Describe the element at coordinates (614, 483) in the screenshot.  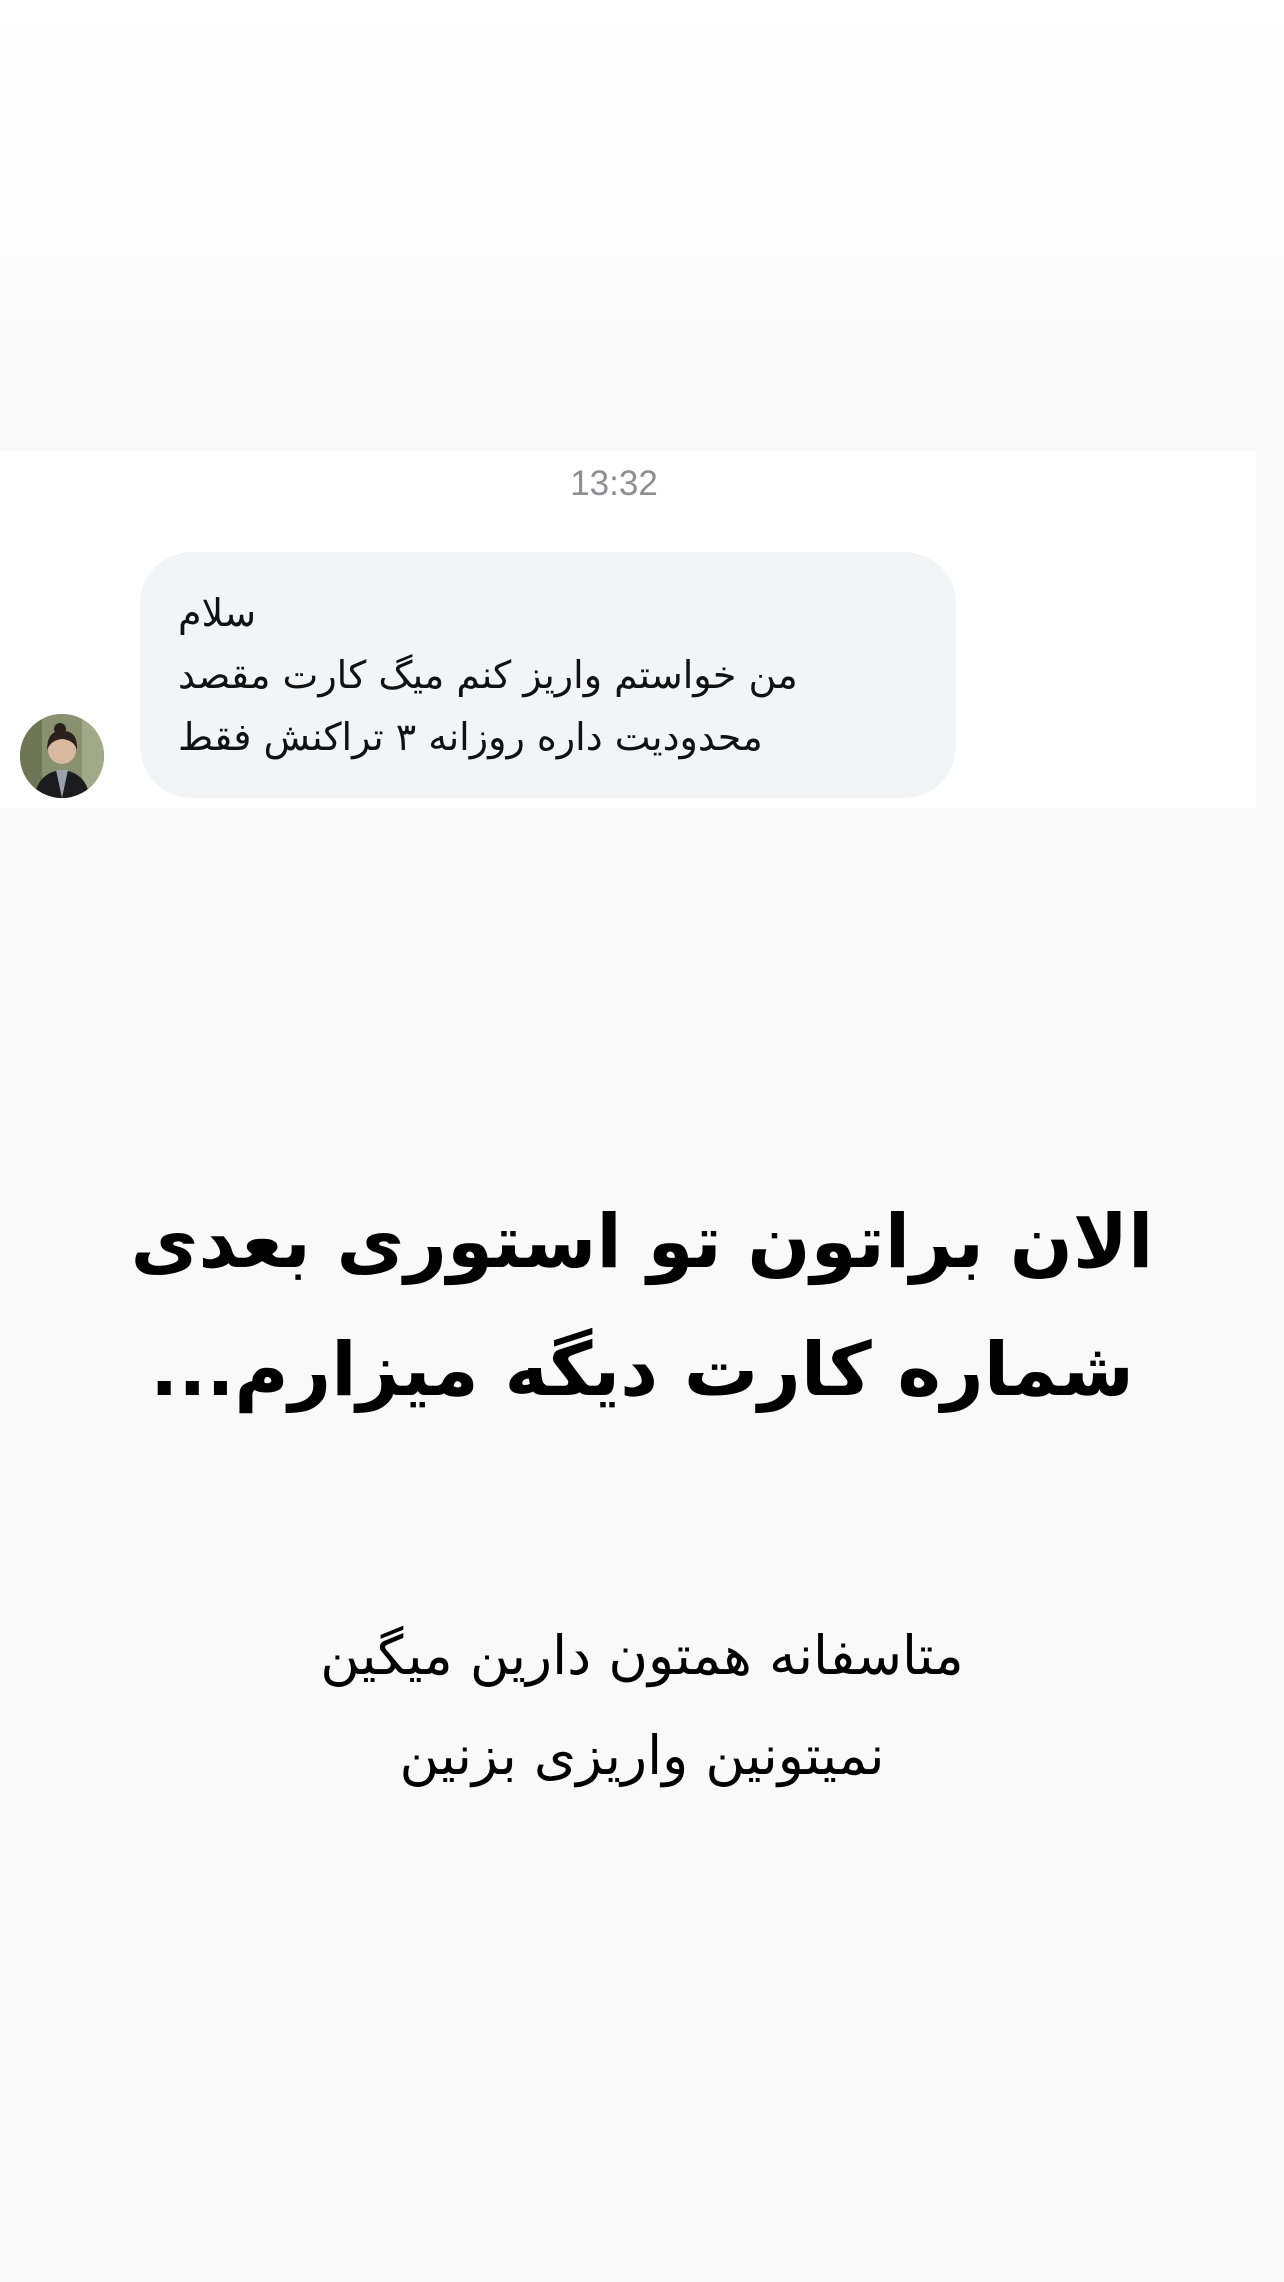
I see `message-timestamp: 13:32` at that location.